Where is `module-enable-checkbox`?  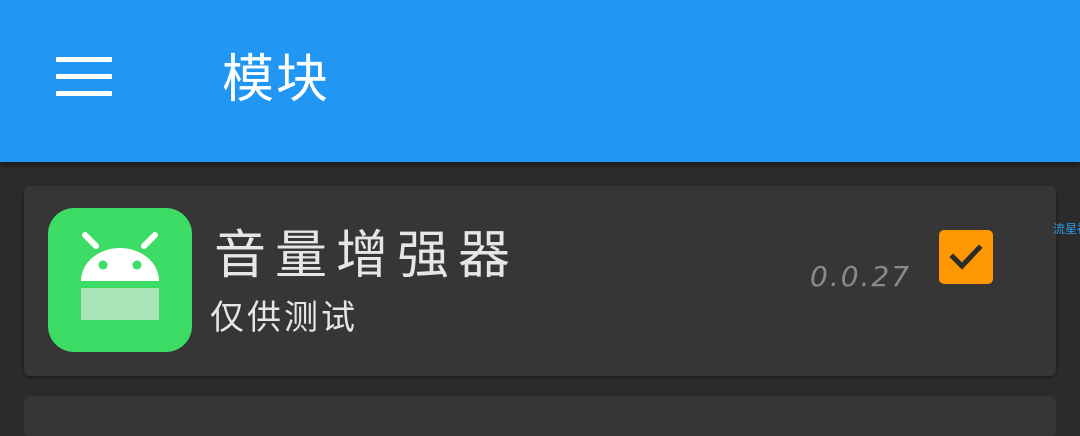
module-enable-checkbox is located at coordinates (966, 257).